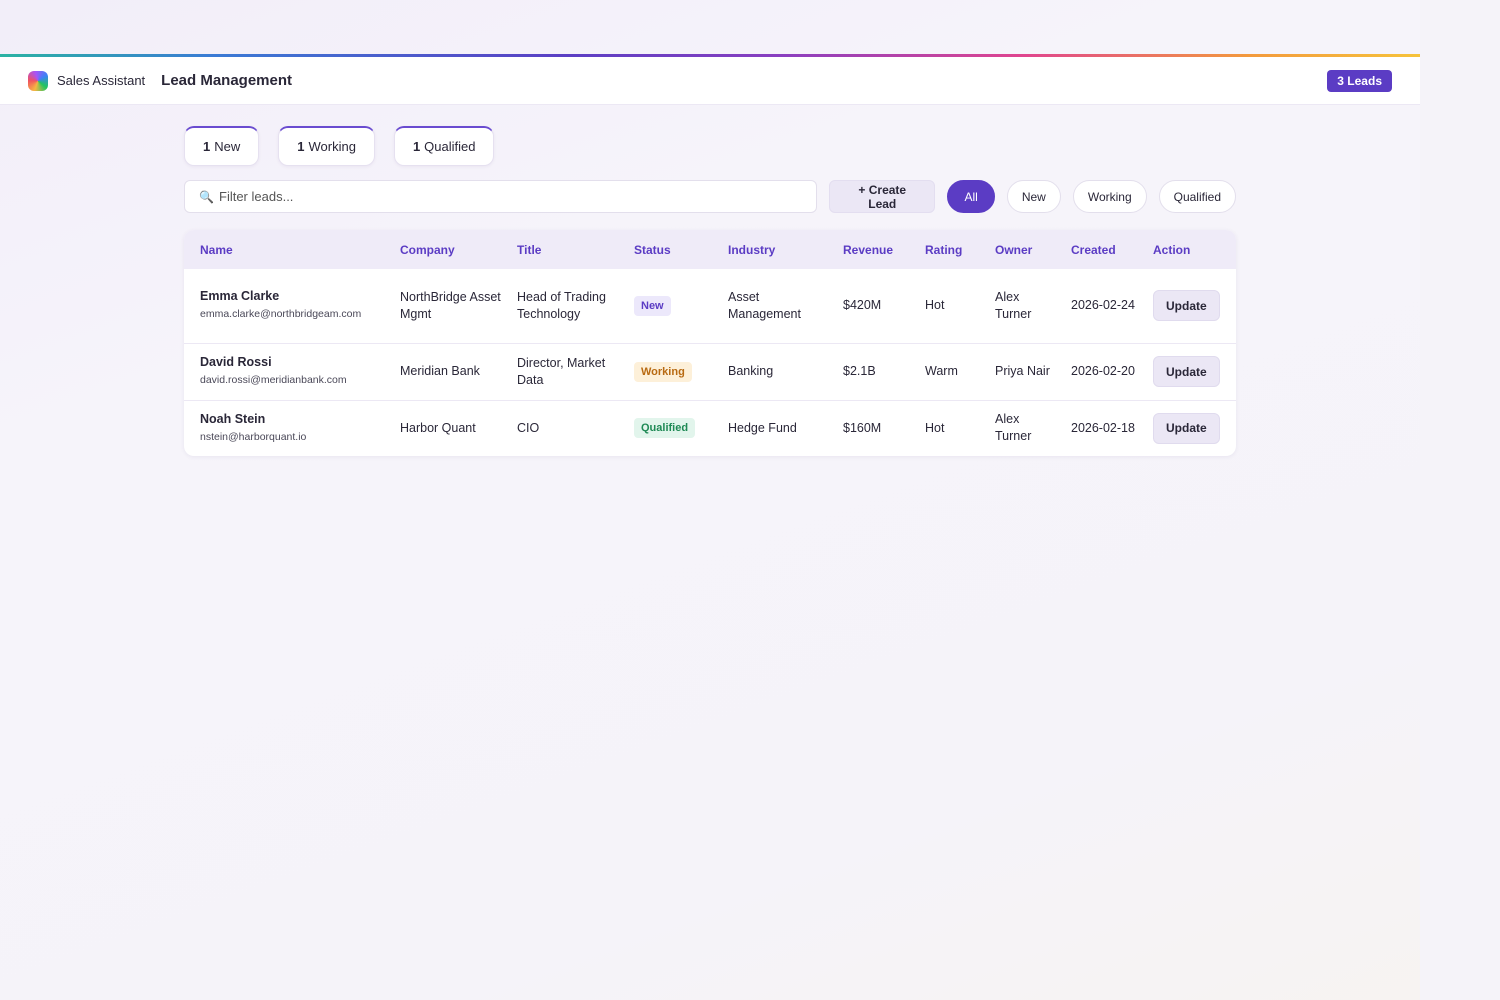 Image resolution: width=1500 pixels, height=1000 pixels. I want to click on name-cell: Noah Stein nstein@harborquant.io, so click(284, 428).